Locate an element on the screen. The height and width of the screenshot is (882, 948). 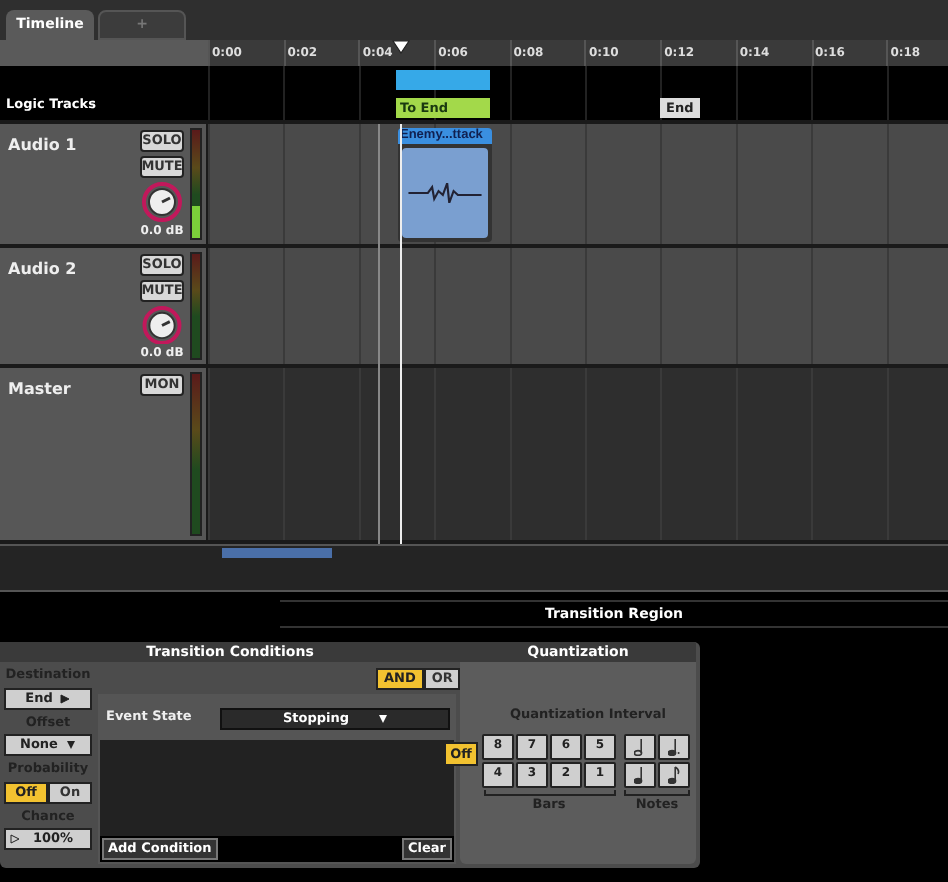
track-name: Audio 2 is located at coordinates (43, 270).